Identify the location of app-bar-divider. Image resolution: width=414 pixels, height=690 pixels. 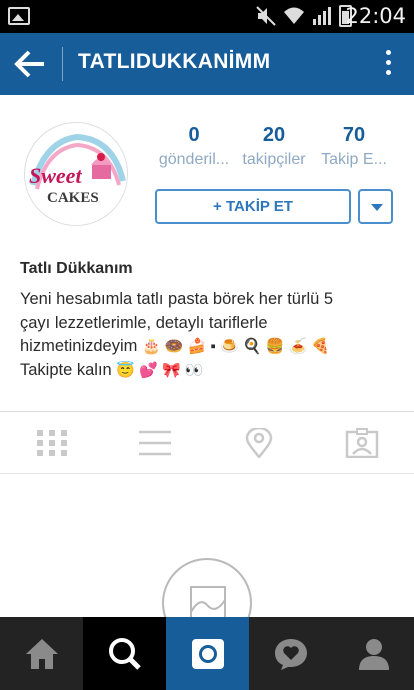
(62, 64).